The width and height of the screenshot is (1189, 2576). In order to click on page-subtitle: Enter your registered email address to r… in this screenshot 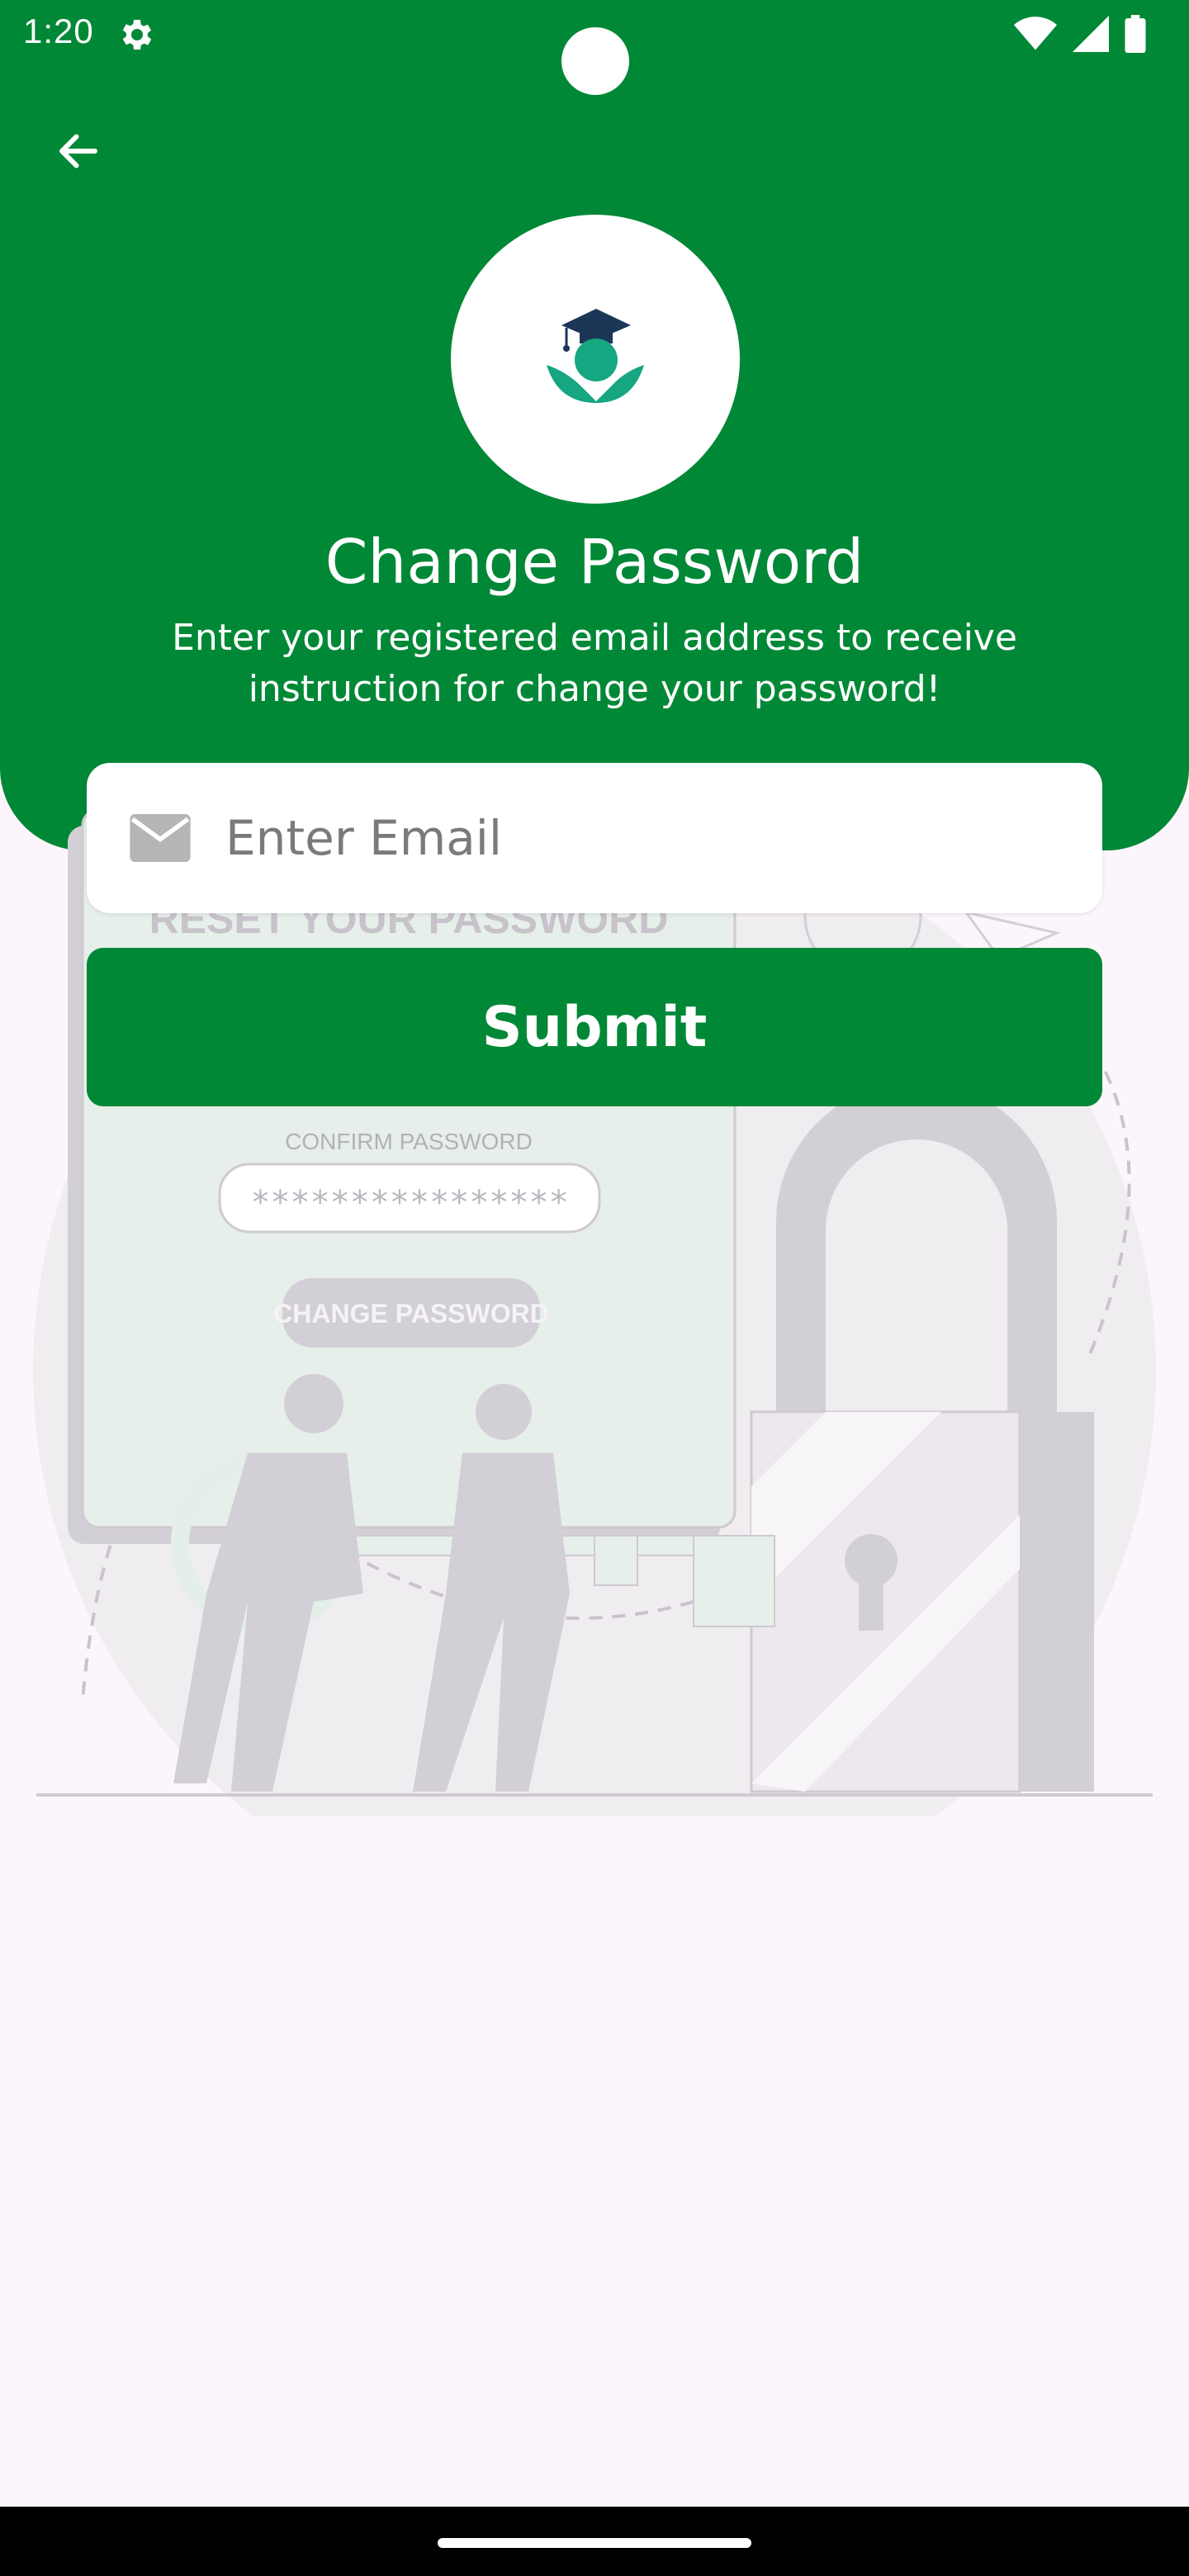, I will do `click(594, 663)`.